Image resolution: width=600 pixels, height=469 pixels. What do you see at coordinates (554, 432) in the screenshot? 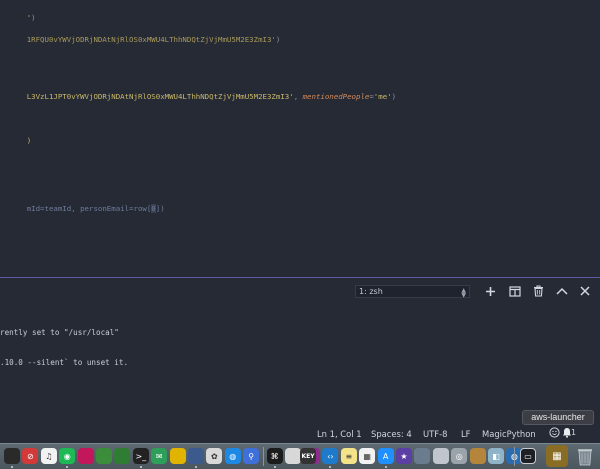
I see `smiley-icon` at bounding box center [554, 432].